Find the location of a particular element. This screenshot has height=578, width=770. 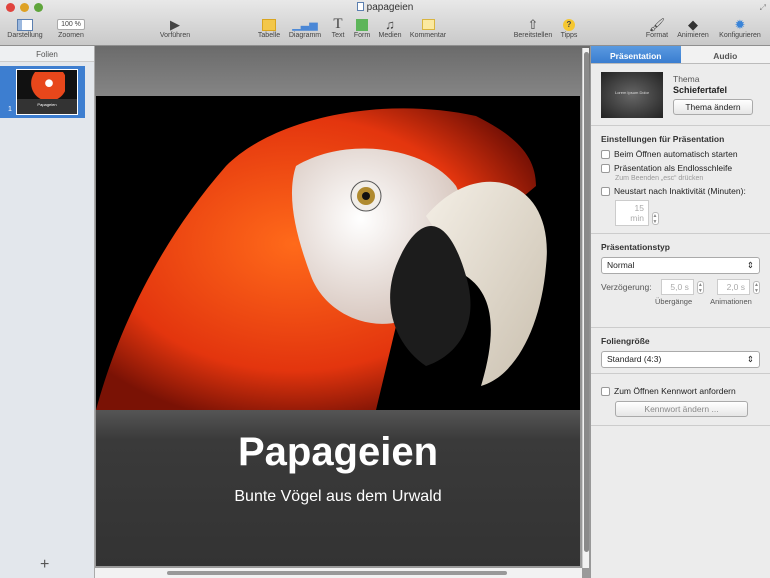

table-icon is located at coordinates (269, 24).